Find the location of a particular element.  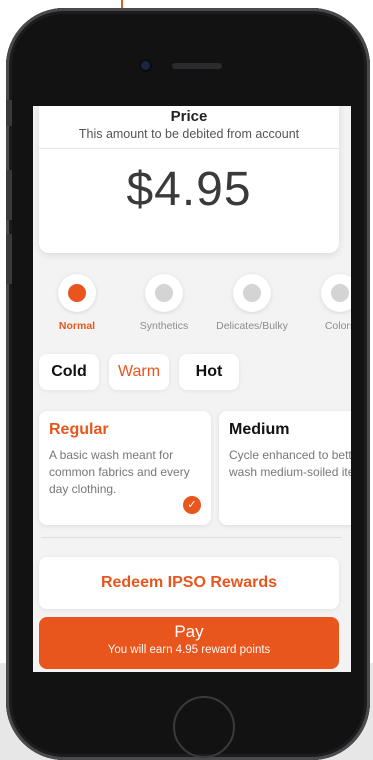

section-divider is located at coordinates (191, 537).